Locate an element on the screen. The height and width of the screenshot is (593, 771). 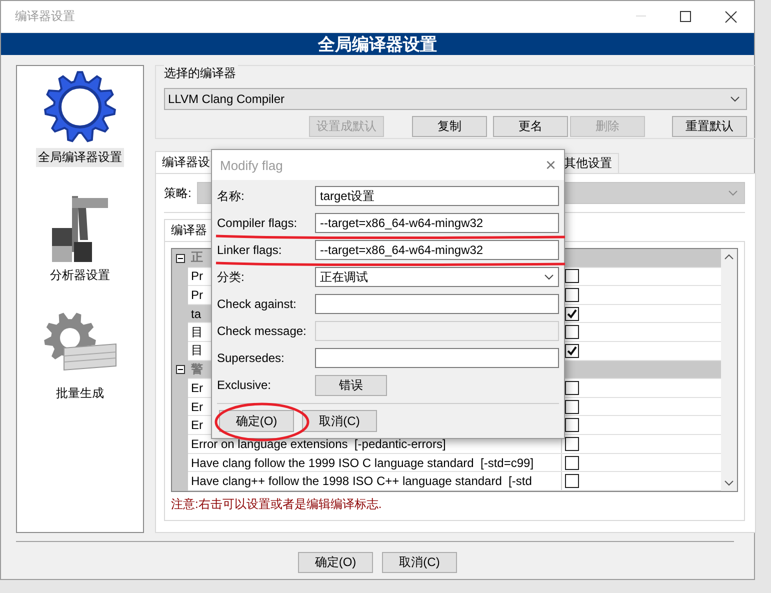
input-field: target设置 is located at coordinates (437, 196).